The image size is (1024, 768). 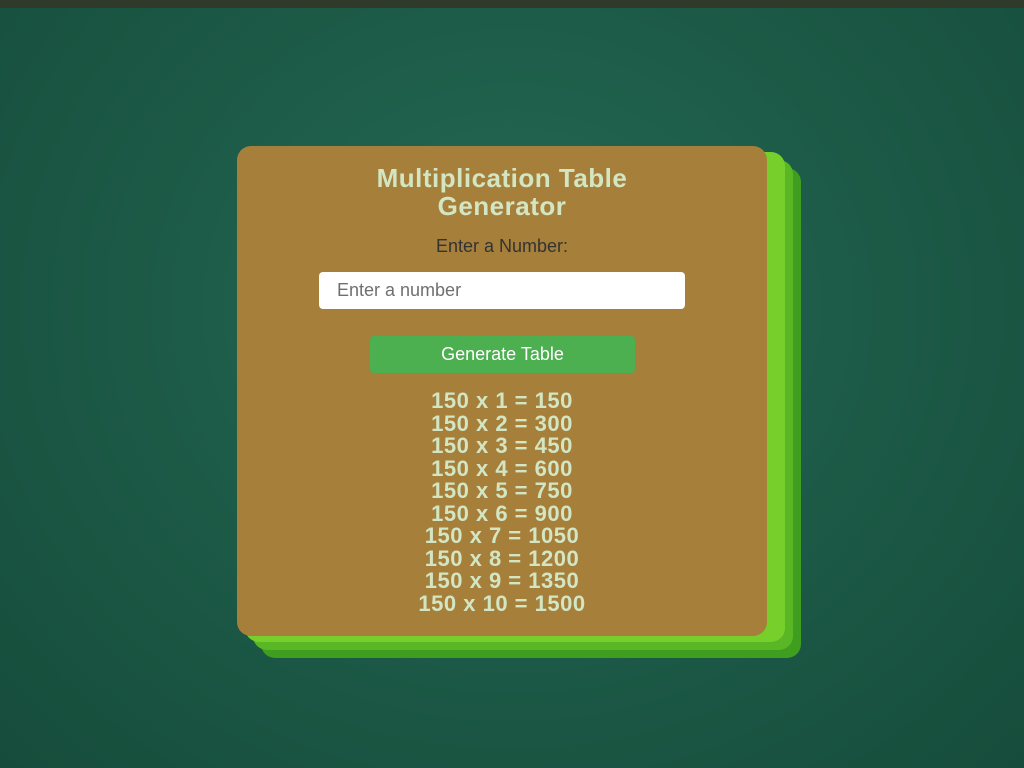 I want to click on generate-table-button: Generate Table, so click(x=502, y=354).